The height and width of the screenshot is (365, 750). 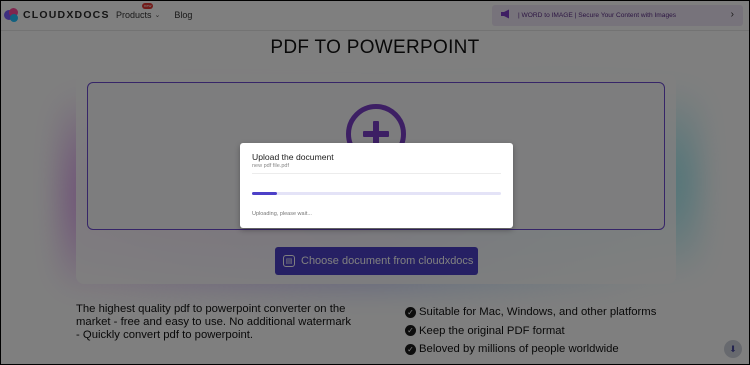 I want to click on modal-title: Upload the document, so click(x=293, y=157).